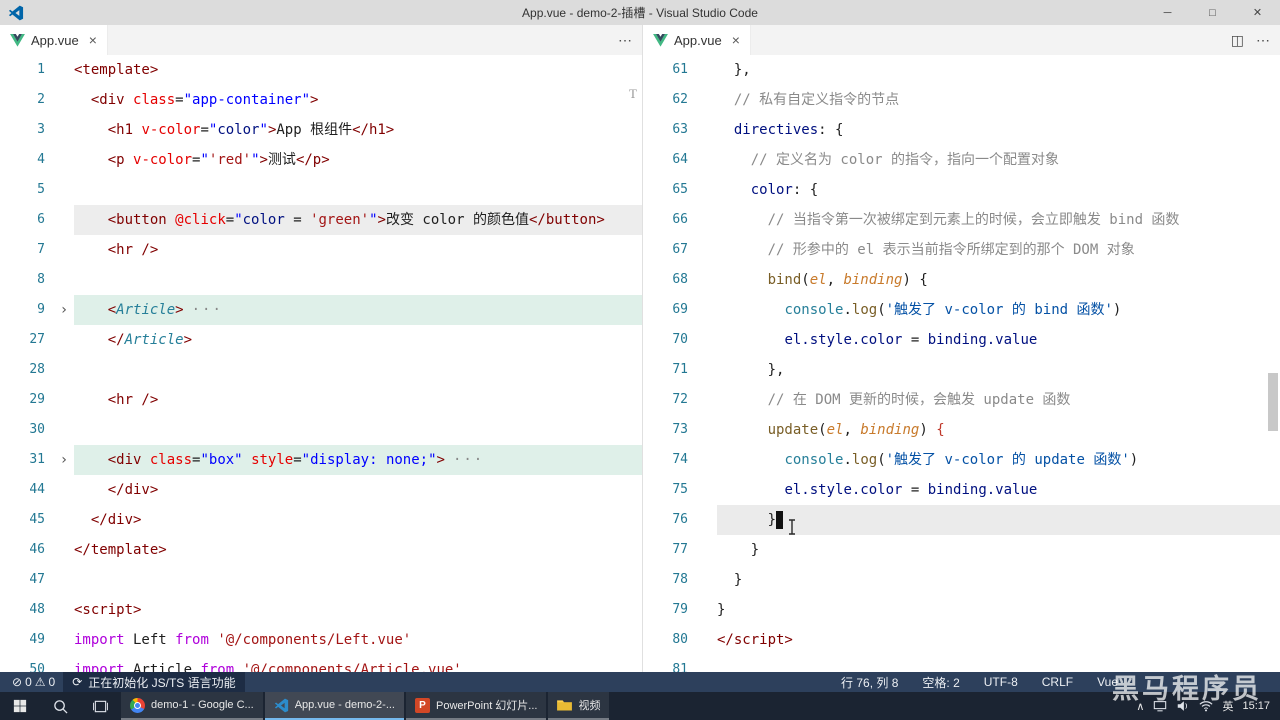 The image size is (1280, 720). Describe the element at coordinates (321, 280) in the screenshot. I see `code-line: 8` at that location.